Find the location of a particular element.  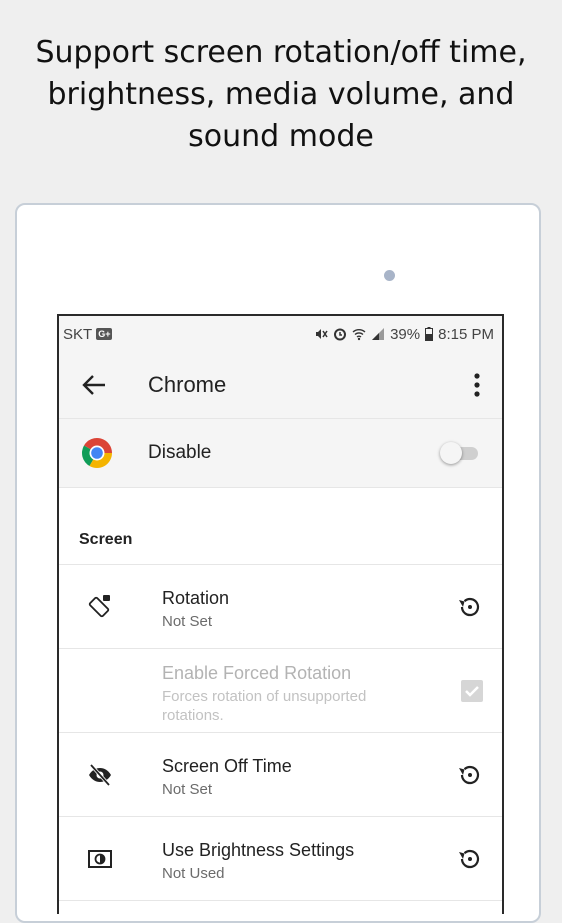

forced-rotation-title: Enable Forced Rotation is located at coordinates (257, 673).